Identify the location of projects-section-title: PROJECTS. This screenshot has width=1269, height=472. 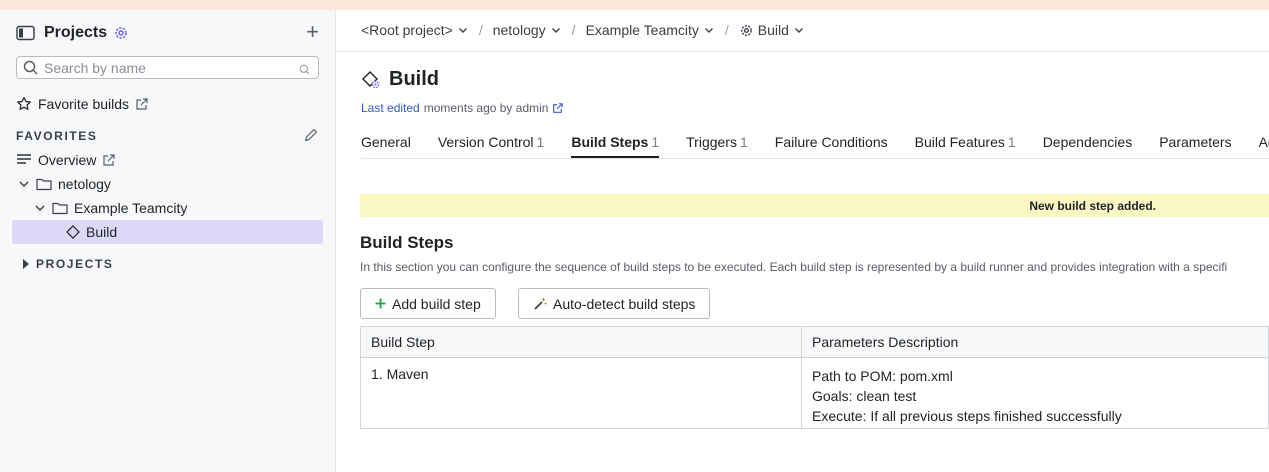
(75, 264).